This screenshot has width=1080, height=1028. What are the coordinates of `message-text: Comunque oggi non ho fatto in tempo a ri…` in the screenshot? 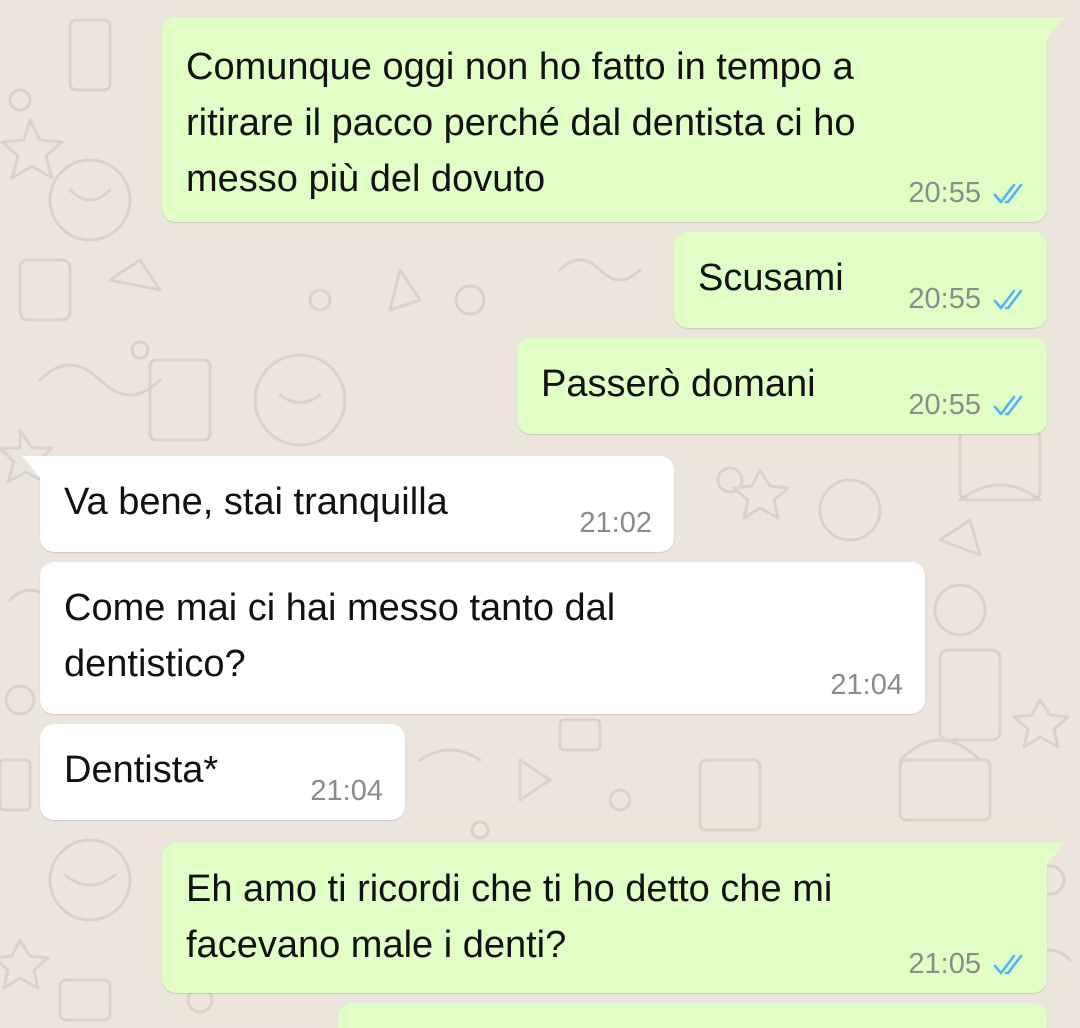 It's located at (521, 123).